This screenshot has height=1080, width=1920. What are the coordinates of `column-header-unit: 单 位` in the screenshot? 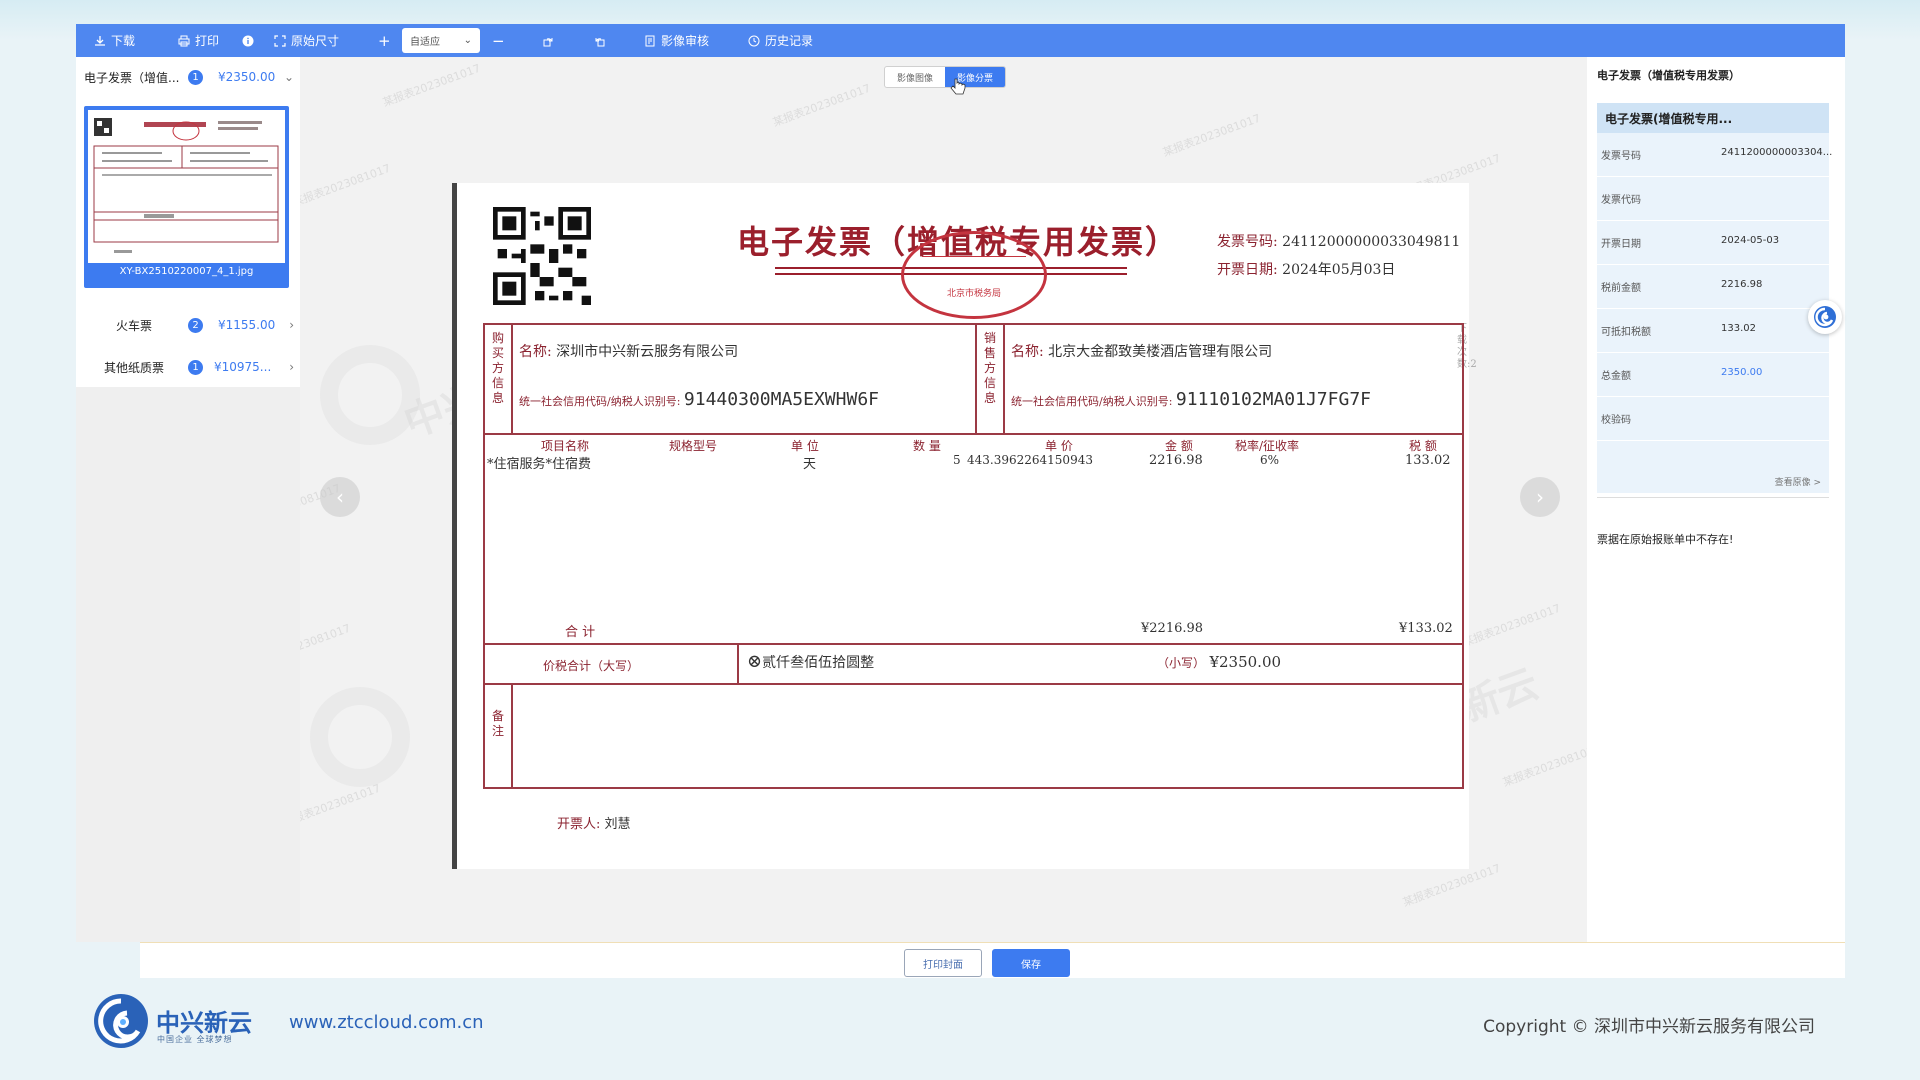 It's located at (805, 446).